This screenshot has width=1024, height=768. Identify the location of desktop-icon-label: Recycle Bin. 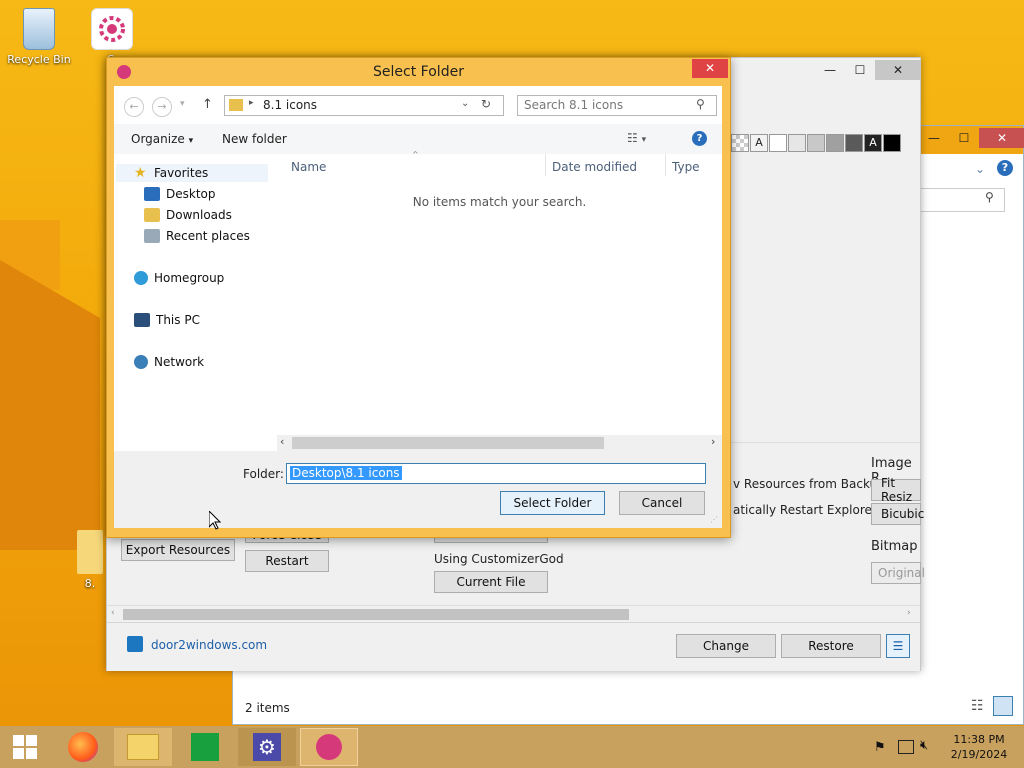
(39, 59).